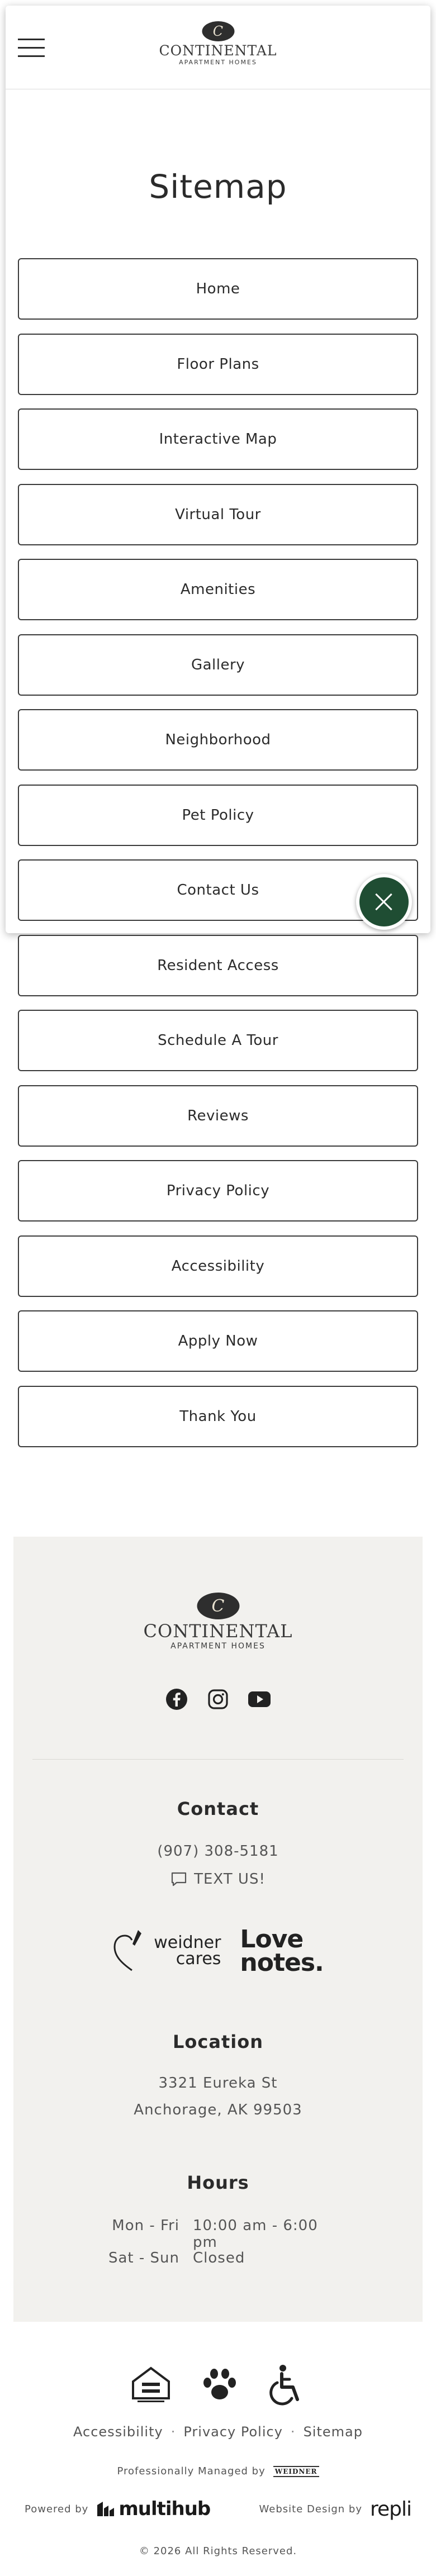  What do you see at coordinates (191, 2471) in the screenshot?
I see `managed-by-label: Professionally Managed by` at bounding box center [191, 2471].